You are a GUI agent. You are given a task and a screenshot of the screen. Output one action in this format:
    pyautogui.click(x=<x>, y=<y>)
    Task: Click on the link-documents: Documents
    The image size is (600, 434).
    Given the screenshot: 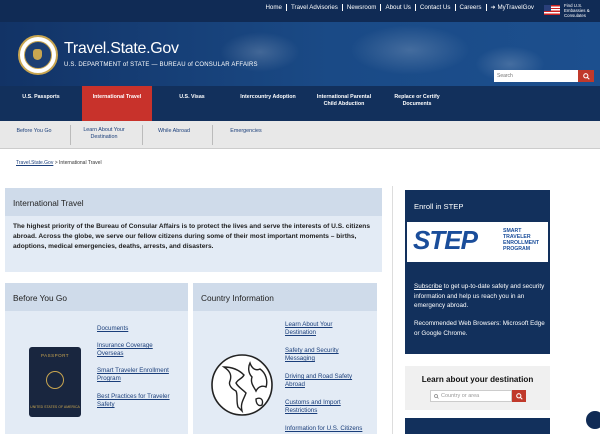 What is the action you would take?
    pyautogui.click(x=112, y=329)
    